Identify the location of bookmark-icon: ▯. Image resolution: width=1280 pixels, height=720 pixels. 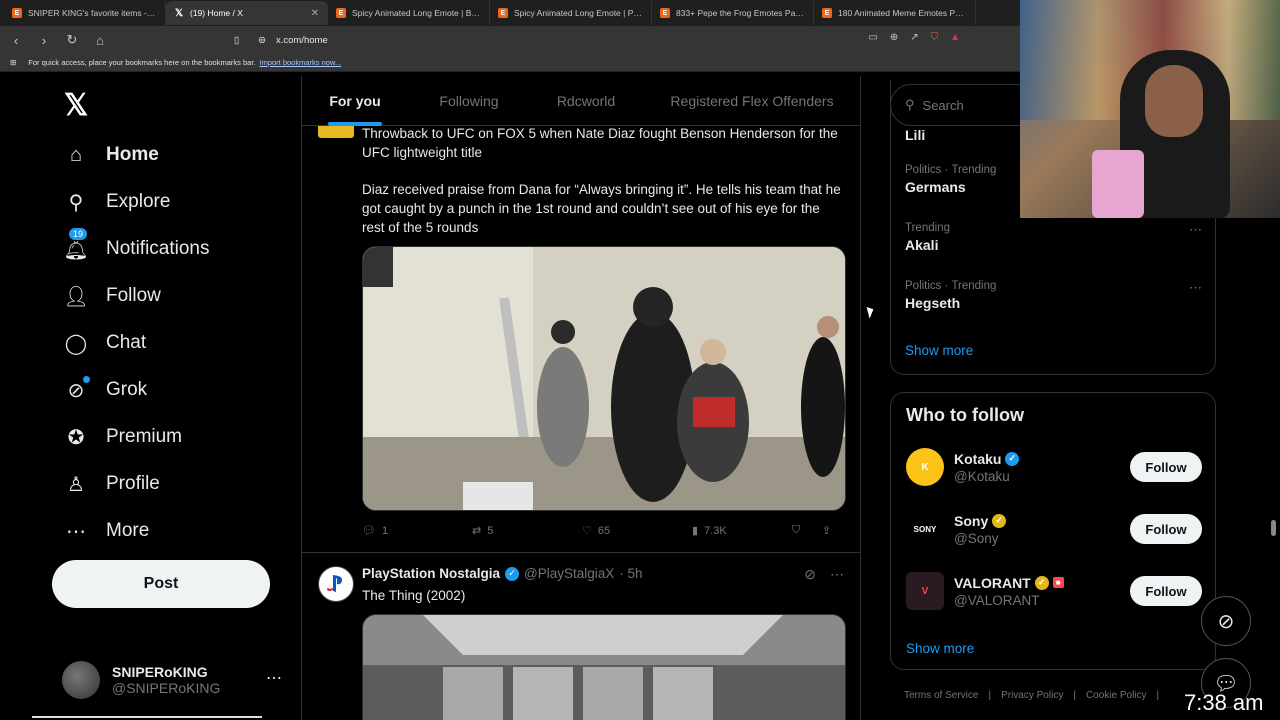
(236, 40).